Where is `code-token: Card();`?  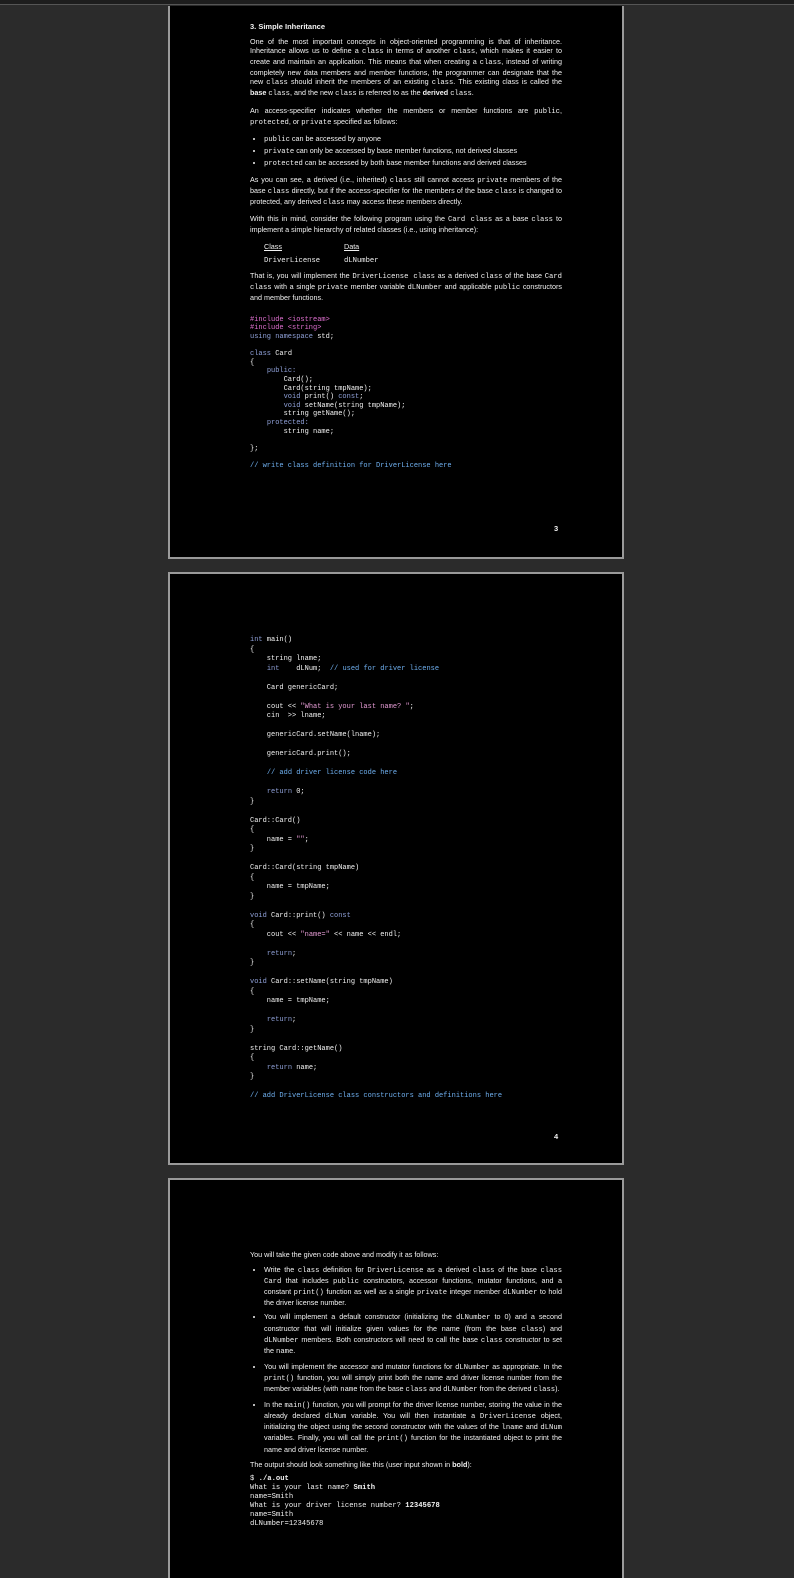 code-token: Card(); is located at coordinates (282, 379).